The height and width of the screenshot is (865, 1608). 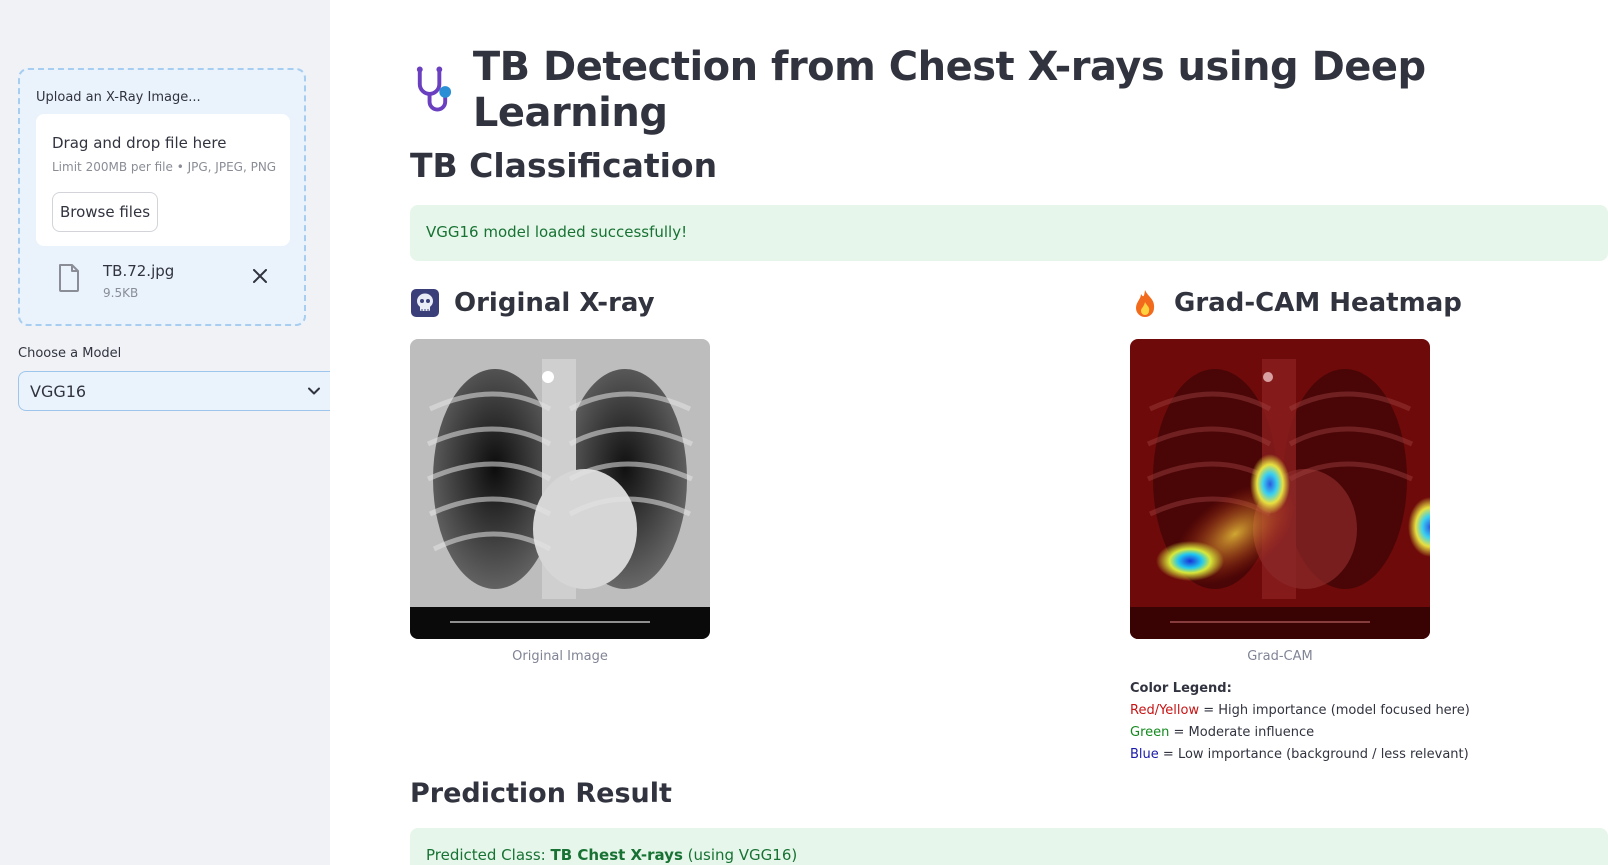 What do you see at coordinates (1150, 732) in the screenshot?
I see `legend-key: Green` at bounding box center [1150, 732].